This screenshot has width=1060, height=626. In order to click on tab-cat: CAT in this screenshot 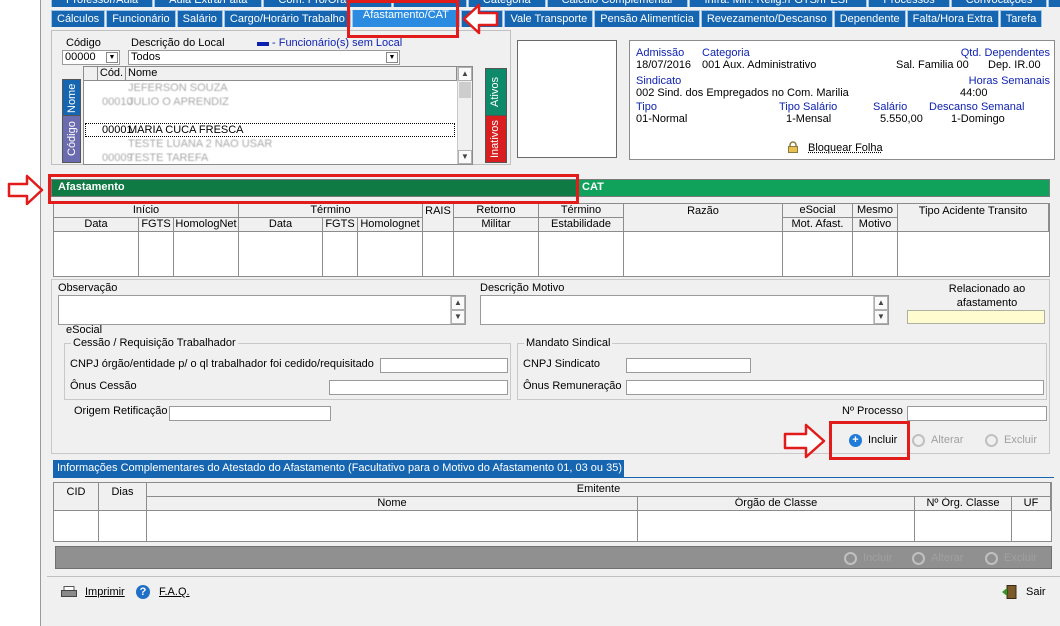, I will do `click(612, 188)`.